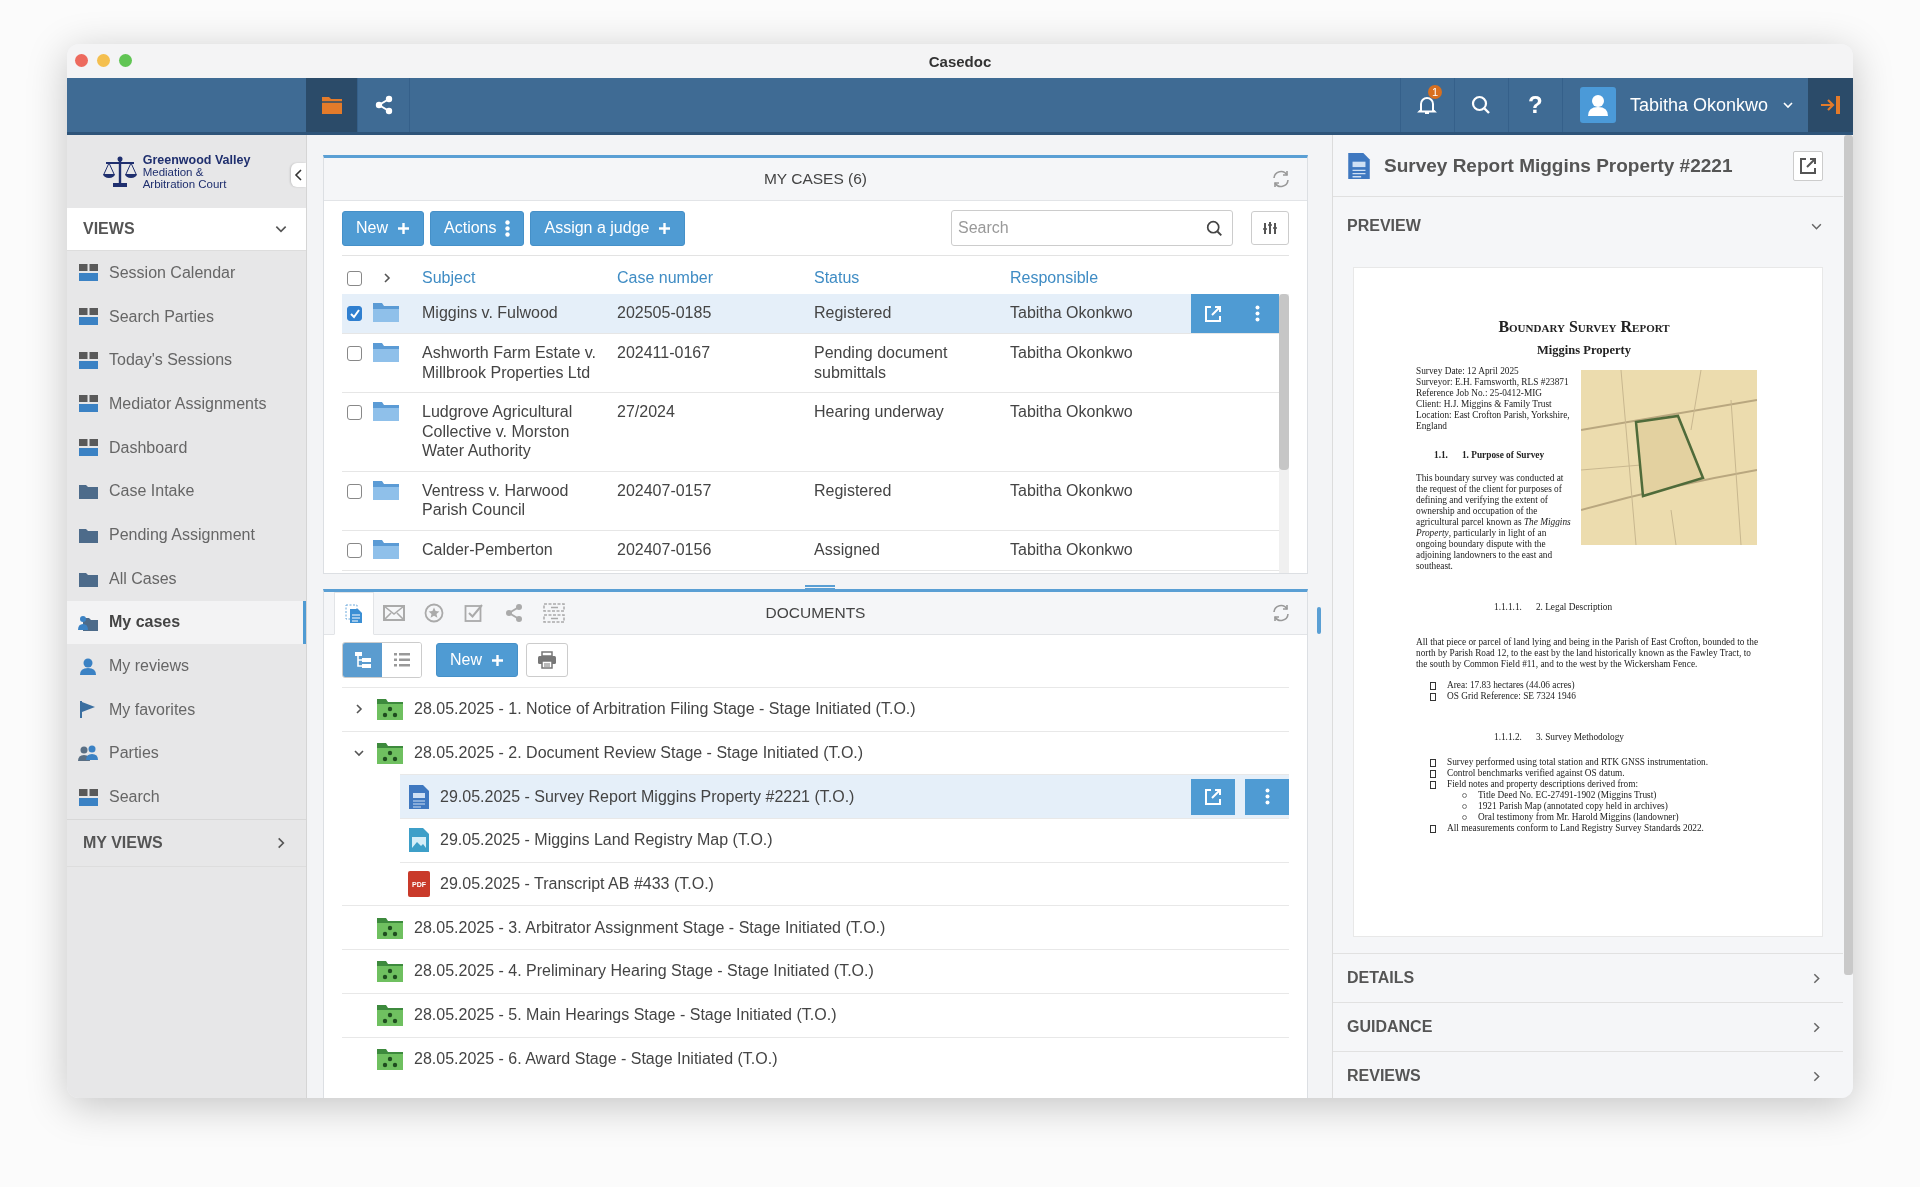 This screenshot has width=1920, height=1187. What do you see at coordinates (881, 362) in the screenshot?
I see `table-cell-text: Pending document submittals` at bounding box center [881, 362].